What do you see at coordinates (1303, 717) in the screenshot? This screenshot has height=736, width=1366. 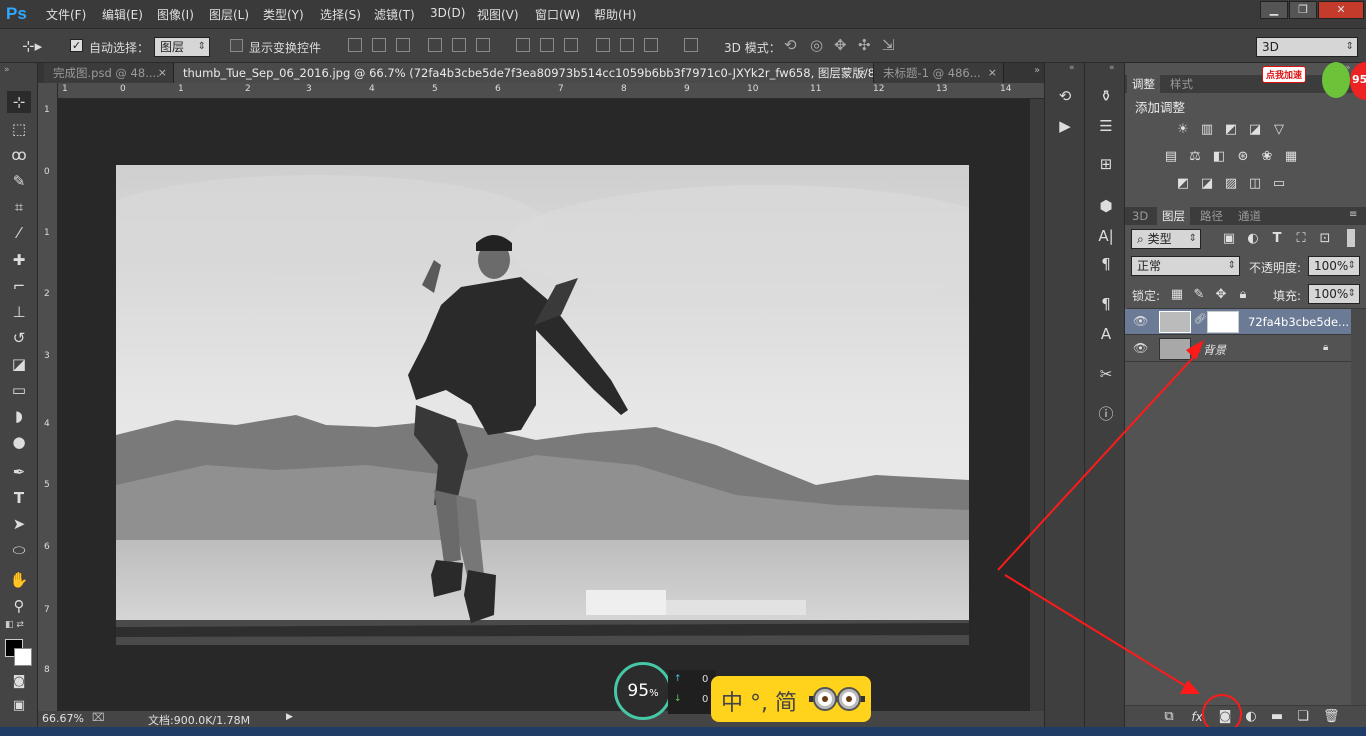 I see `new-layer-icon: ❏` at bounding box center [1303, 717].